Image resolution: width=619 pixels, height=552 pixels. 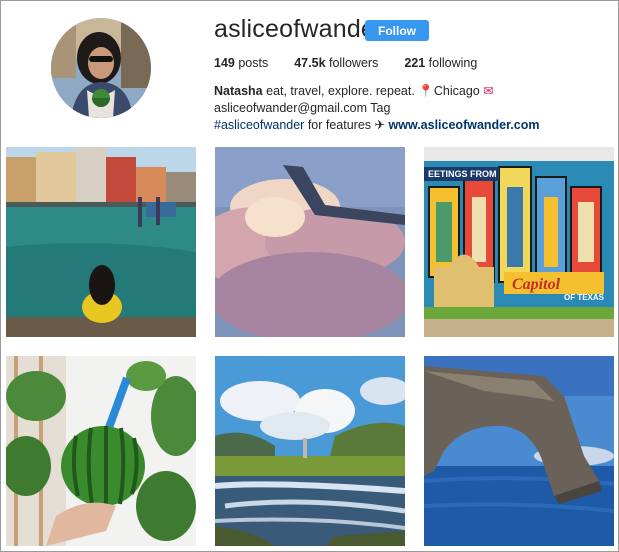 What do you see at coordinates (302, 108) in the screenshot?
I see `bio-email: asliceofwander@gmail.com Tag` at bounding box center [302, 108].